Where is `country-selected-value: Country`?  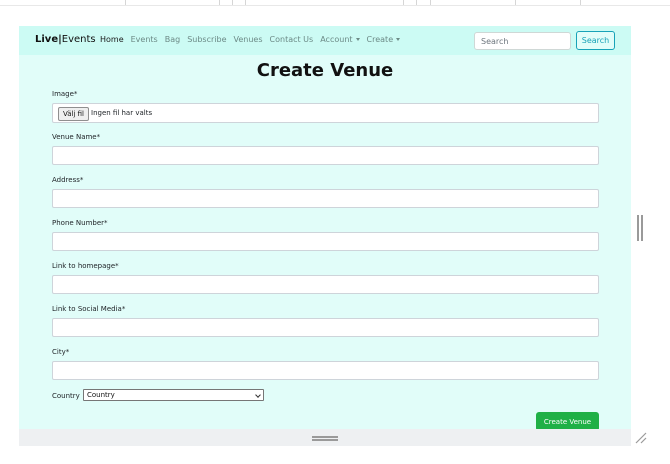
country-selected-value: Country is located at coordinates (101, 395).